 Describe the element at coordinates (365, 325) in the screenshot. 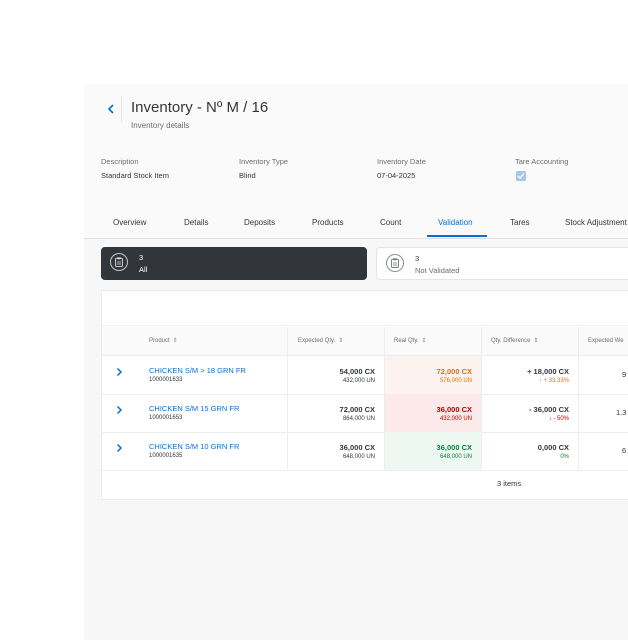

I see `table-toolbar-divider` at that location.